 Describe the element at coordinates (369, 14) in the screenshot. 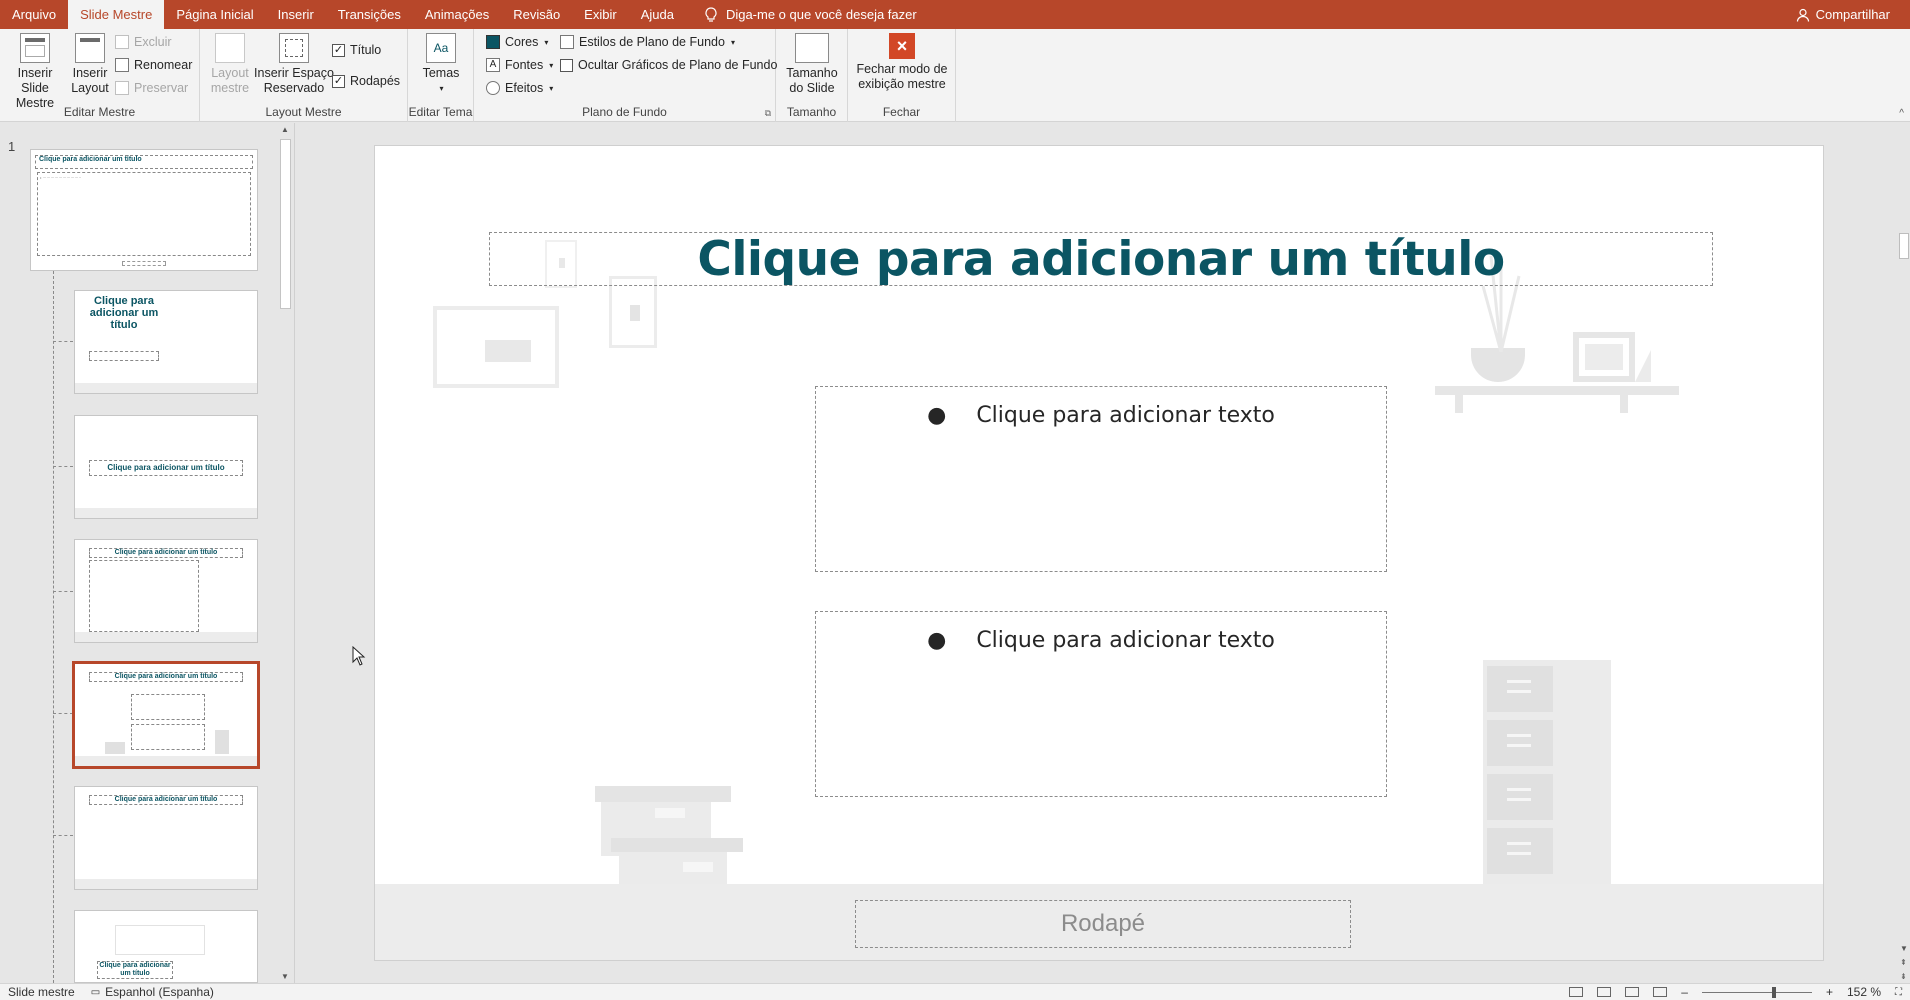

I see `tab-transicoes: Transições` at that location.